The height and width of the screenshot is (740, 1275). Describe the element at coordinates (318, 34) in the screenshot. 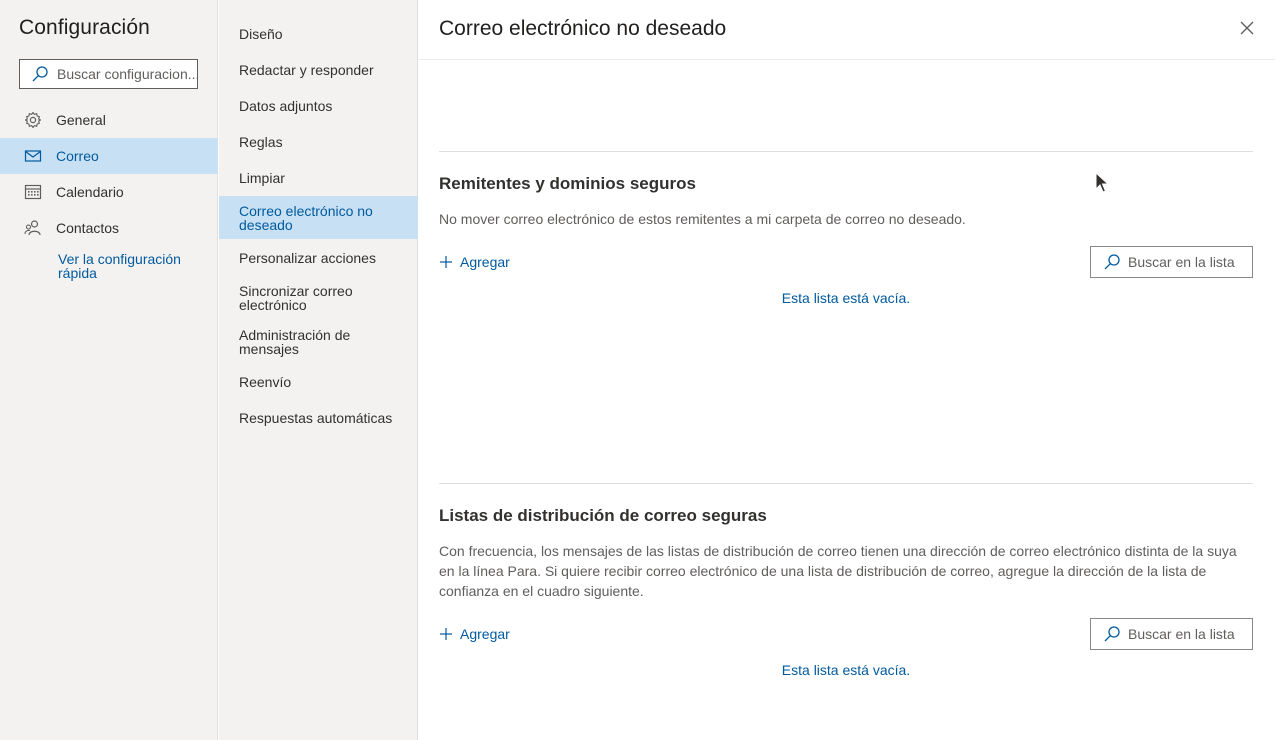

I see `nav-item-layout: Diseño` at that location.